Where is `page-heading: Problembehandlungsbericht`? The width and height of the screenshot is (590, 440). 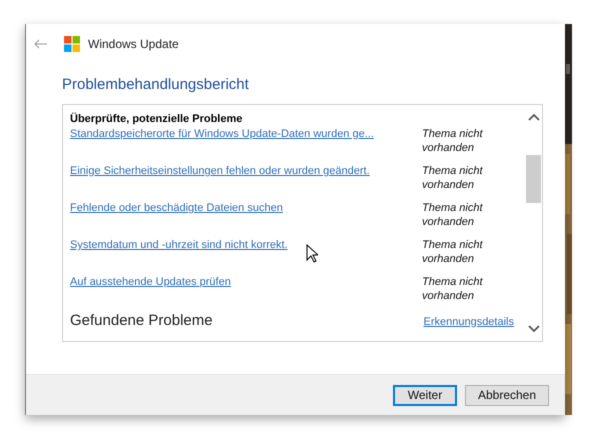 page-heading: Problembehandlungsbericht is located at coordinates (156, 85).